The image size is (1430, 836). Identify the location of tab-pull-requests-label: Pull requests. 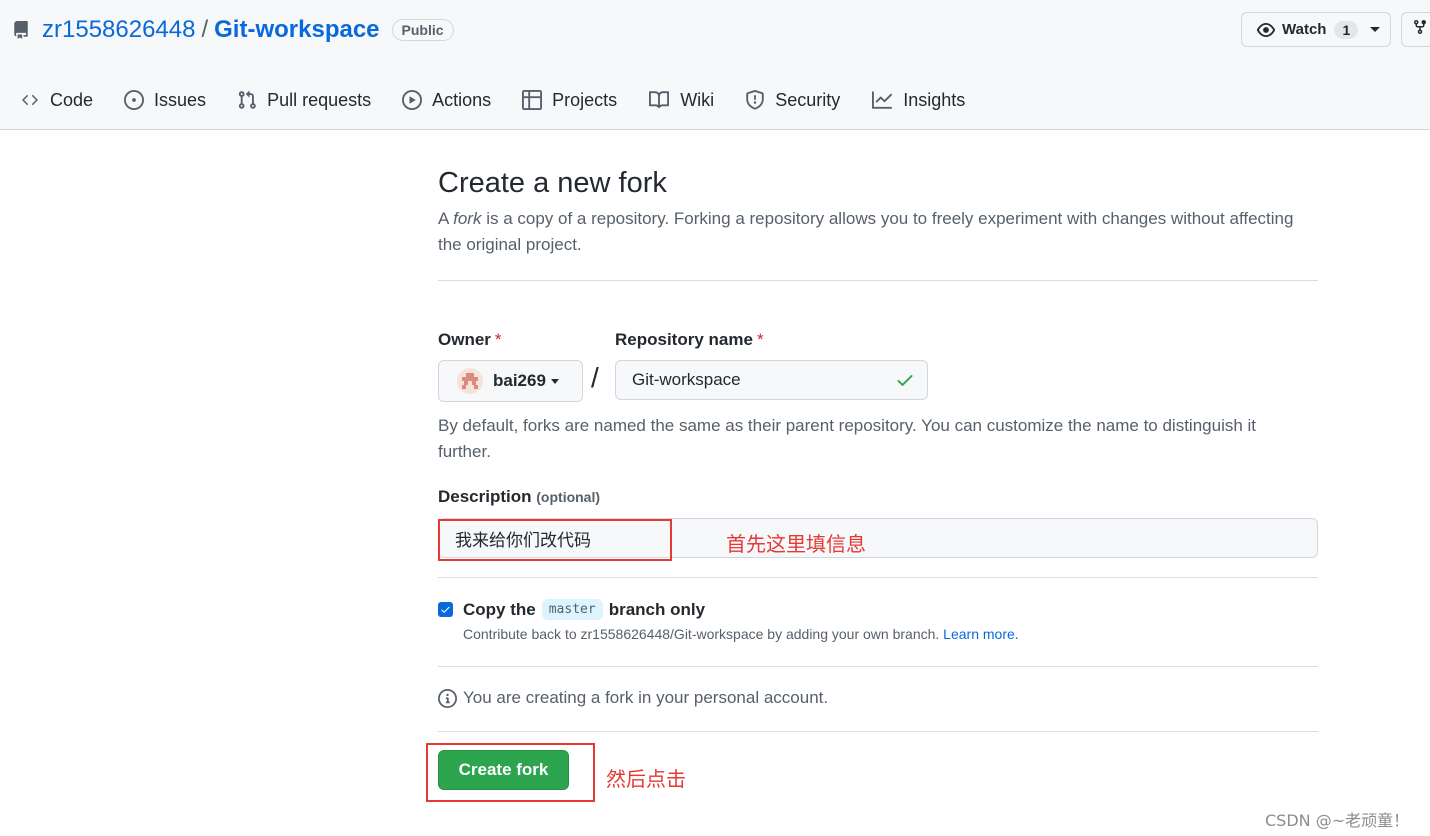
(319, 99).